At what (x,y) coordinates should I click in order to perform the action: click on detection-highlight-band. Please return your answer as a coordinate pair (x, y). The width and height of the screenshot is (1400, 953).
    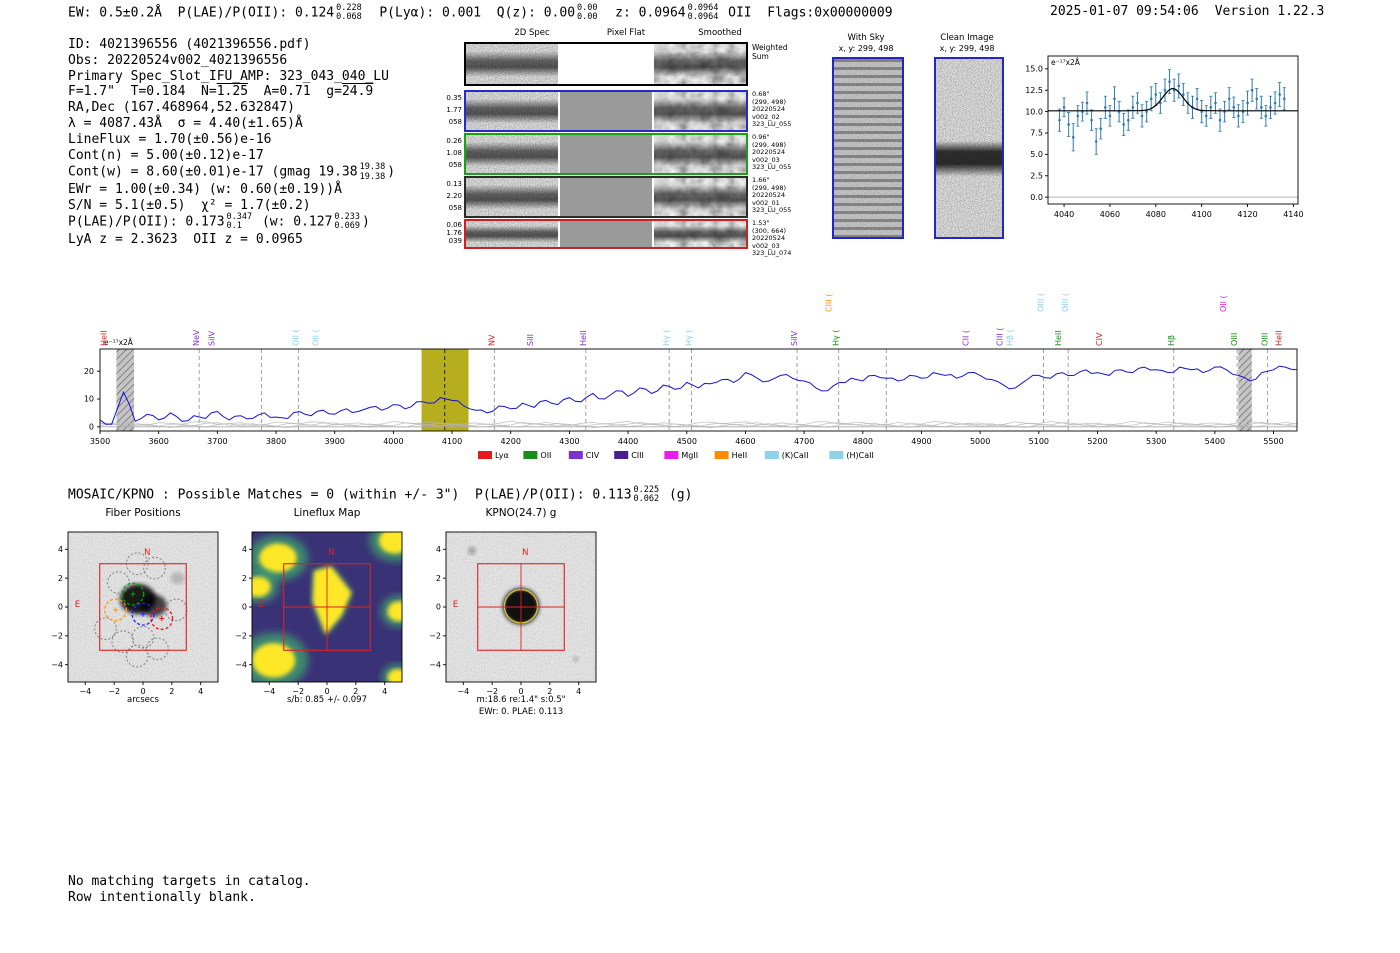
    Looking at the image, I should click on (445, 390).